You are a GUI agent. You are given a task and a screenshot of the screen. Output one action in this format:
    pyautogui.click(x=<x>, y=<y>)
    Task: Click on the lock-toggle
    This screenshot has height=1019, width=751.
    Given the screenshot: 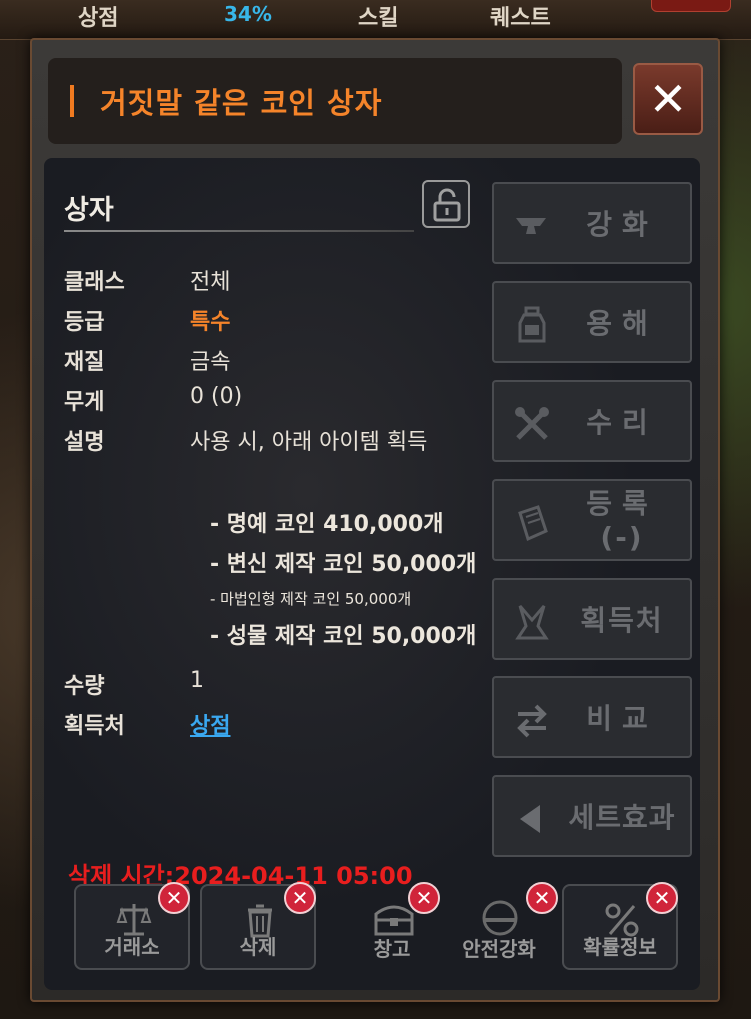 What is the action you would take?
    pyautogui.click(x=446, y=204)
    